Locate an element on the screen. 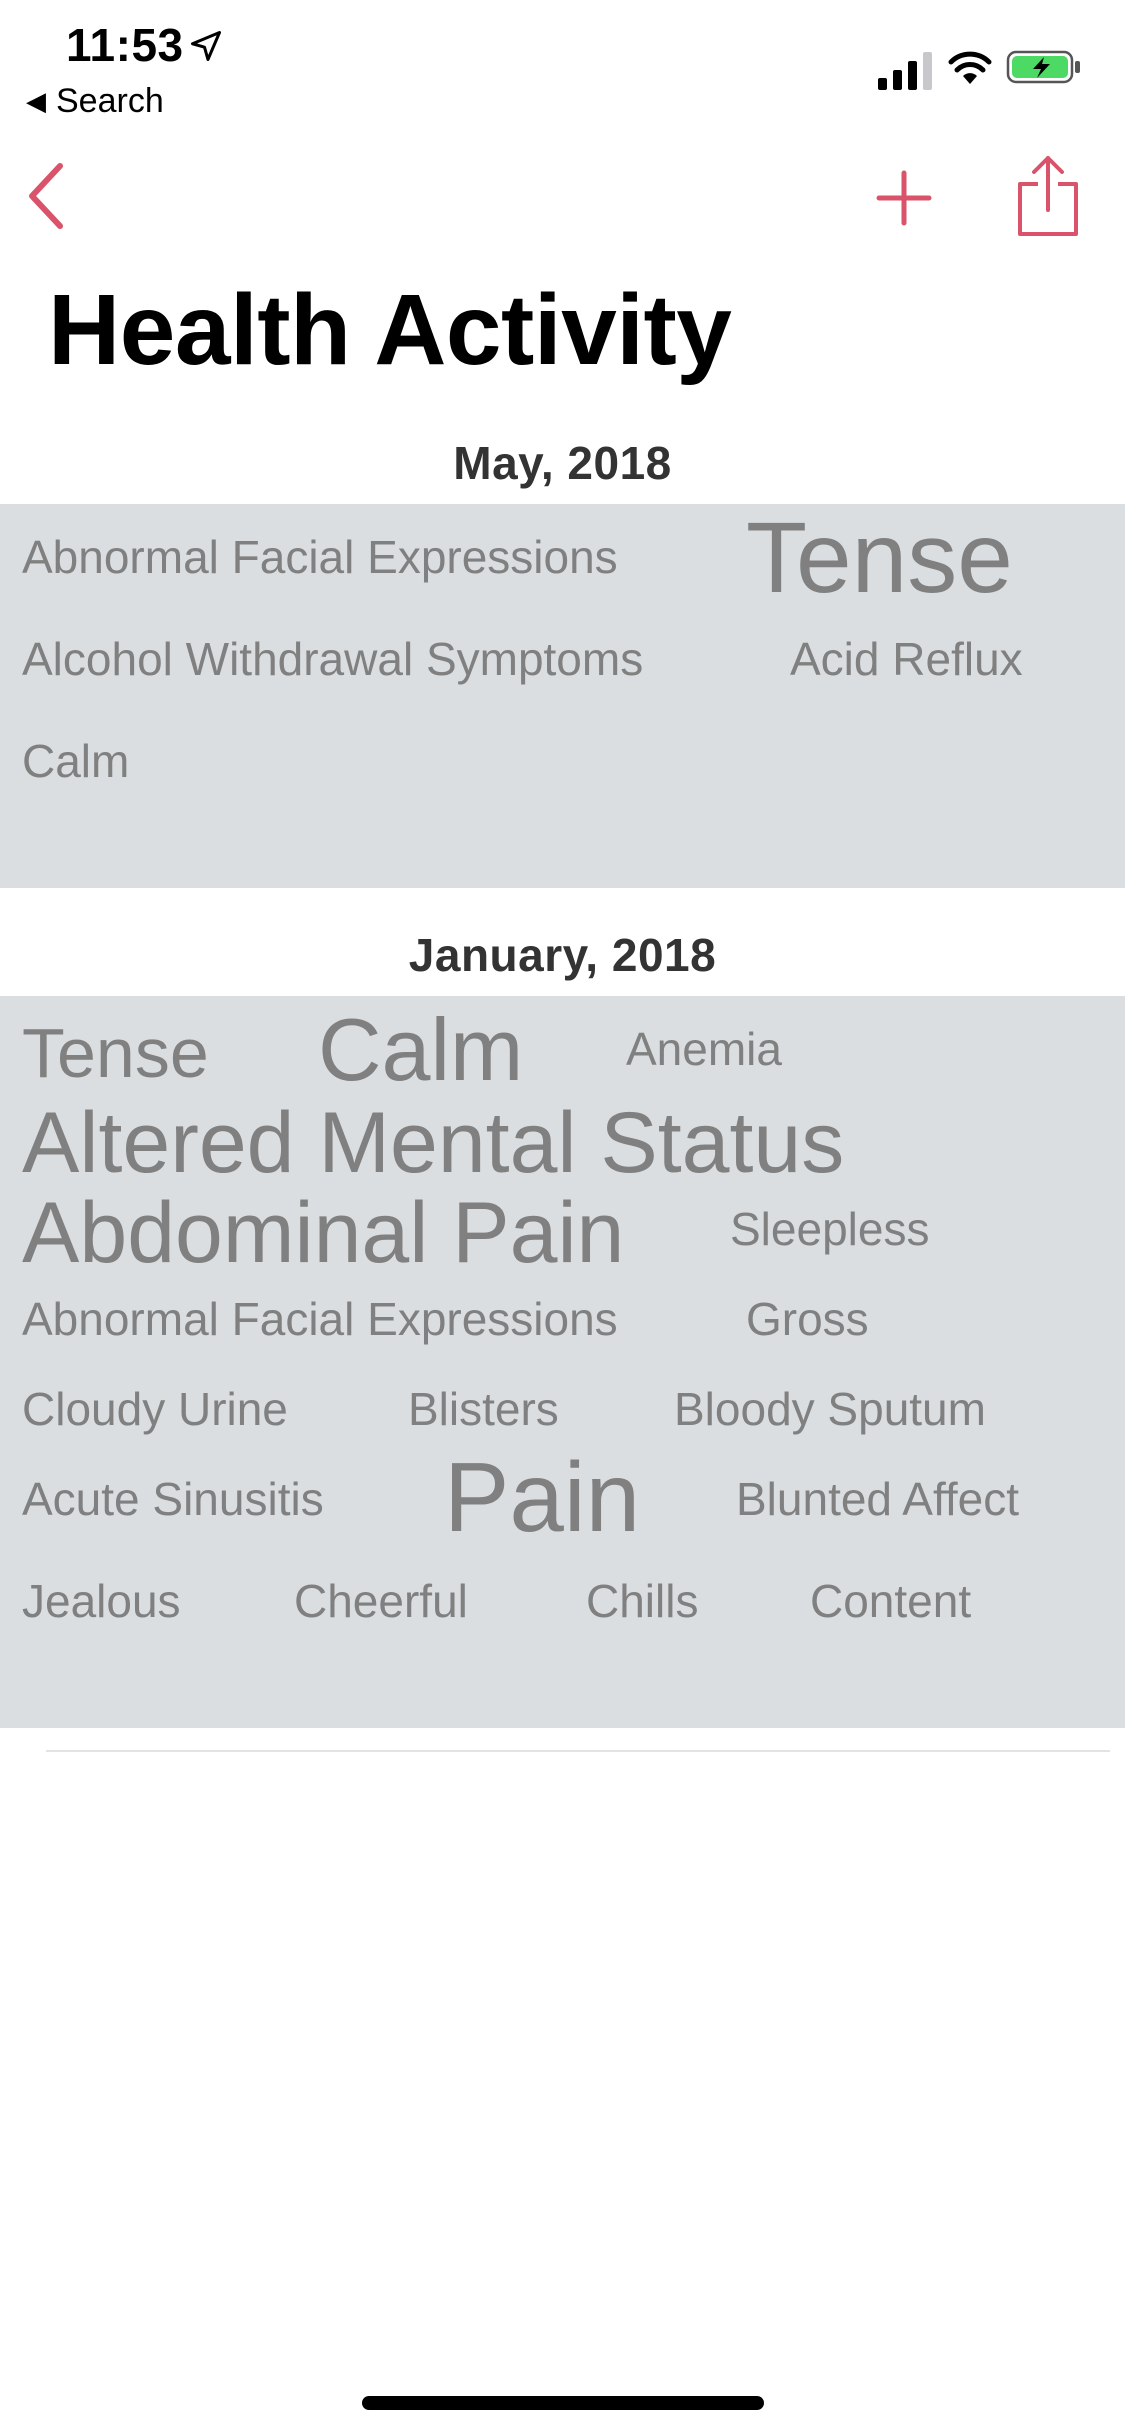 The width and height of the screenshot is (1125, 2436). cloud-word: Blunted Affect is located at coordinates (877, 1499).